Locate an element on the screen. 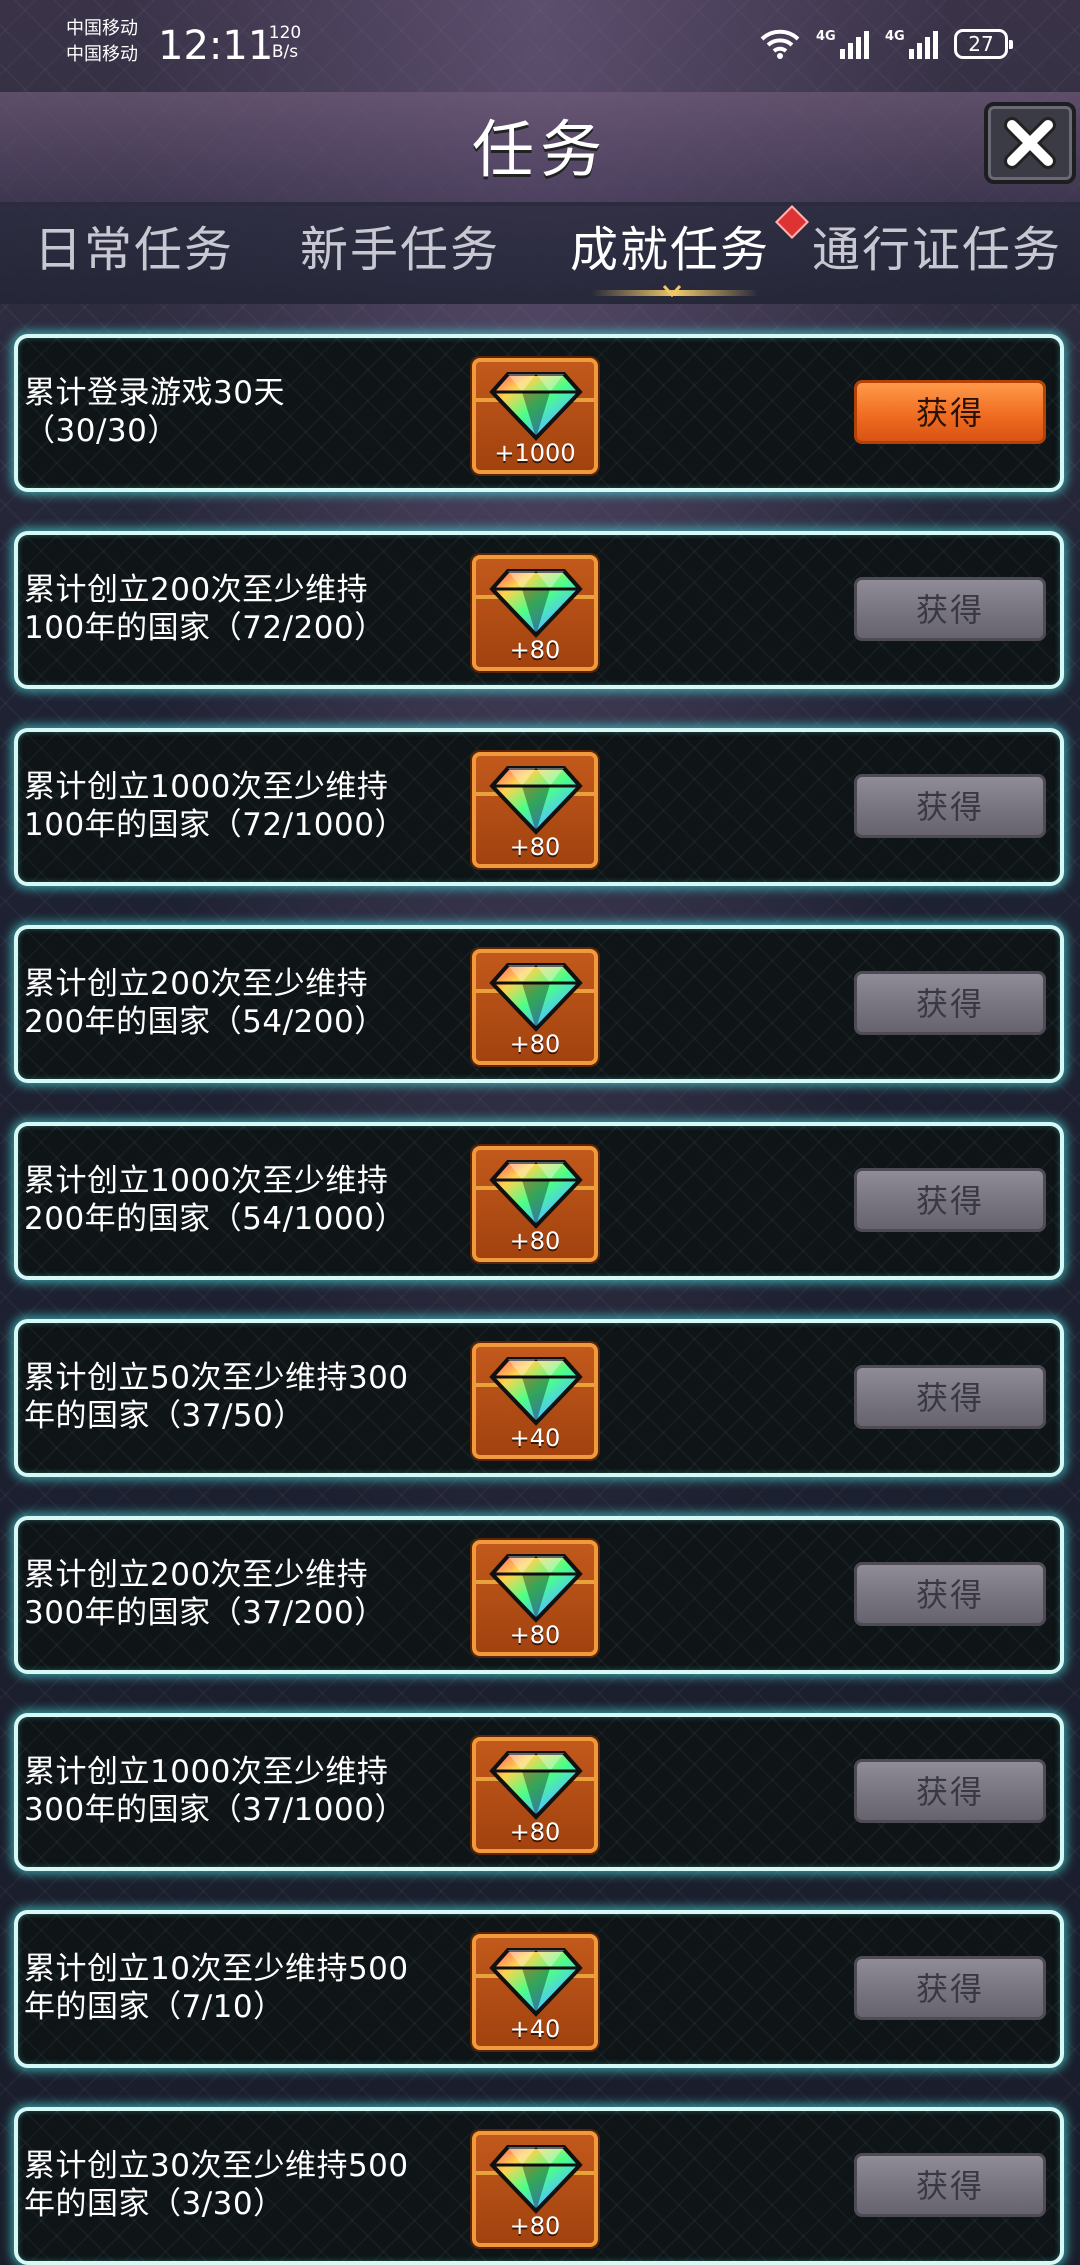 The image size is (1080, 2265). carrier-1: 中国移动 is located at coordinates (102, 28).